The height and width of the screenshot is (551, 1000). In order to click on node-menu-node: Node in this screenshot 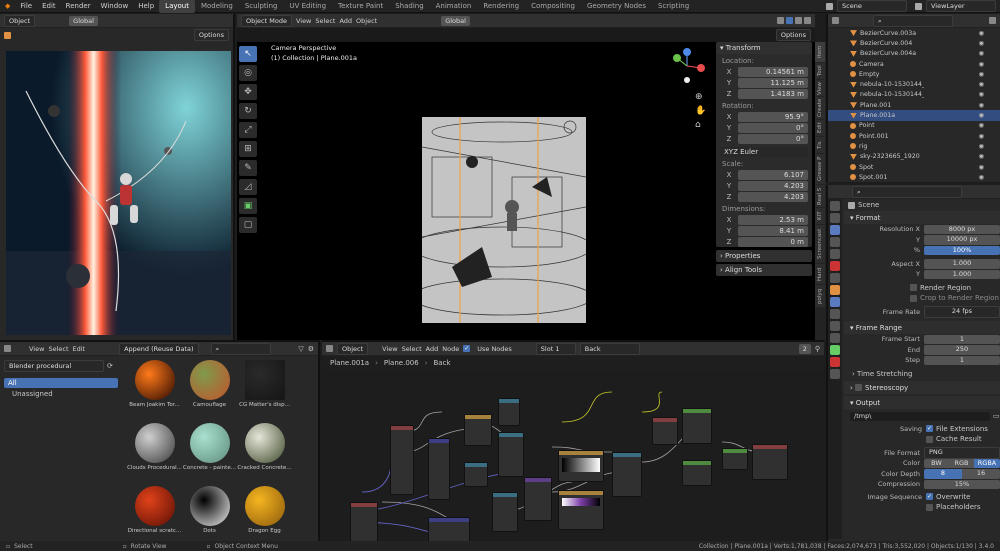, I will do `click(450, 349)`.